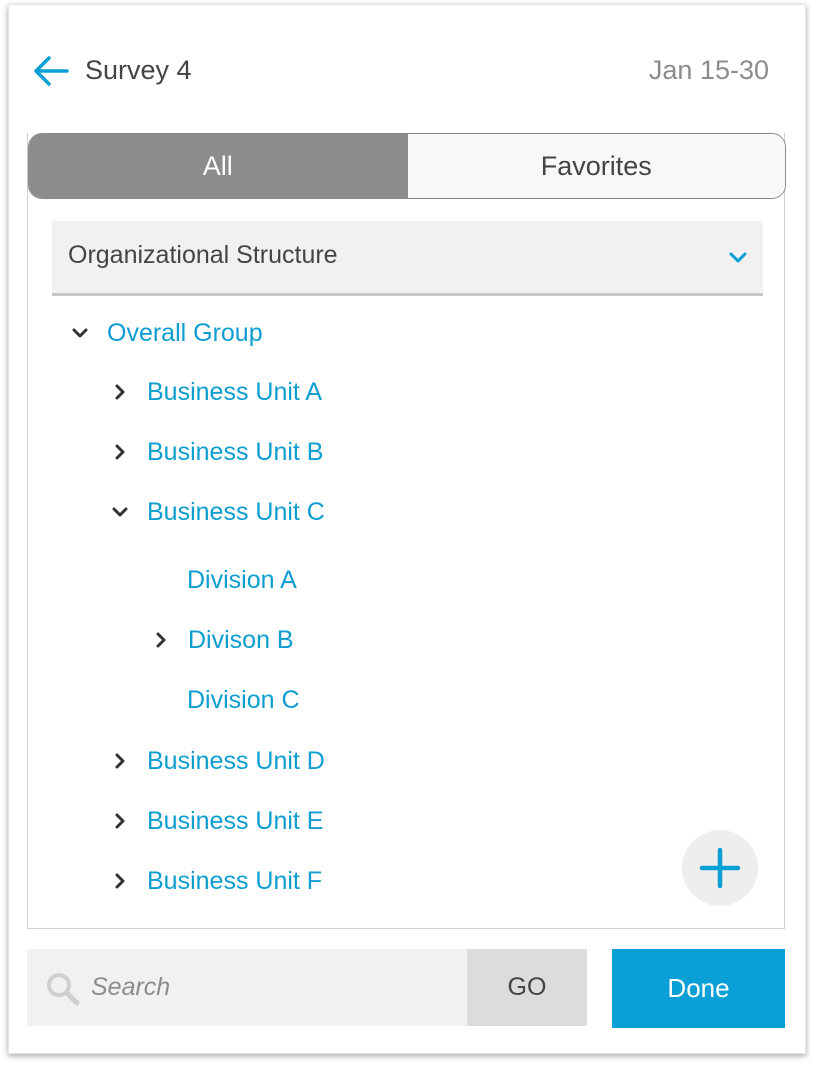 This screenshot has height=1066, width=814. I want to click on tree-node-label: Division C, so click(243, 699).